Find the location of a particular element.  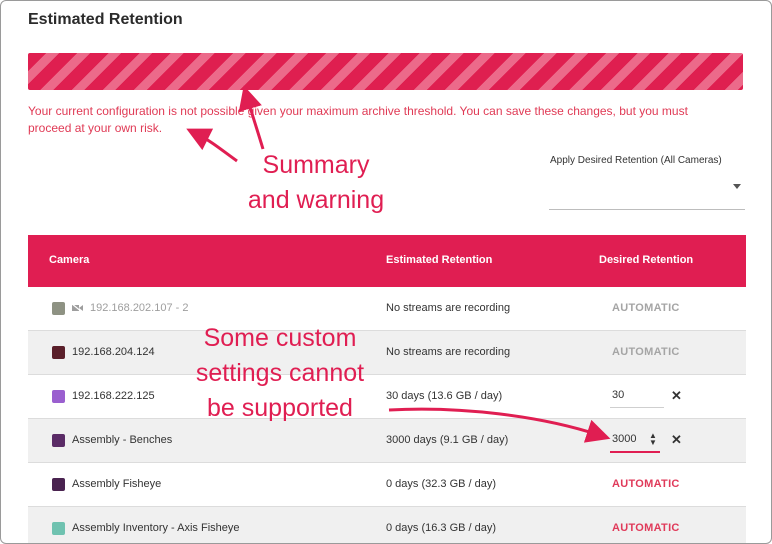

arrow-to-input is located at coordinates (499, 425).